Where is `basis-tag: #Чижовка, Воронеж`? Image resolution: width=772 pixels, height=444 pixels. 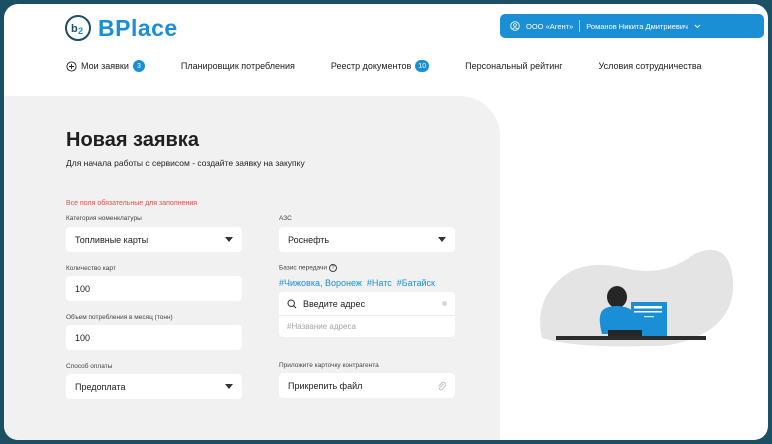
basis-tag: #Чижовка, Воронеж is located at coordinates (320, 283).